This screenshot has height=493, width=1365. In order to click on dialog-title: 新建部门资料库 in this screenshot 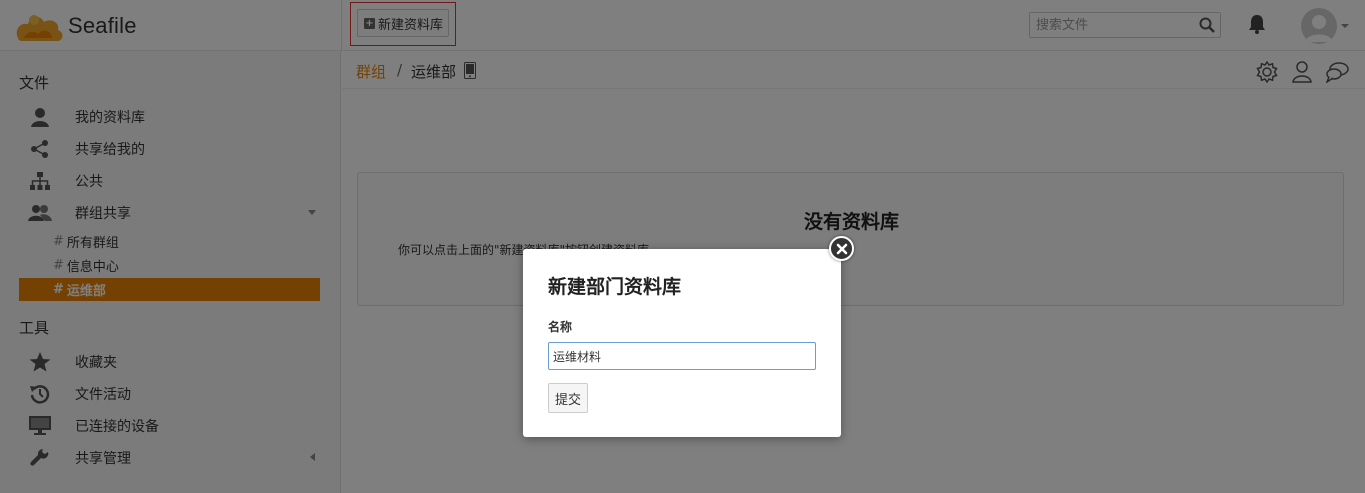, I will do `click(615, 287)`.